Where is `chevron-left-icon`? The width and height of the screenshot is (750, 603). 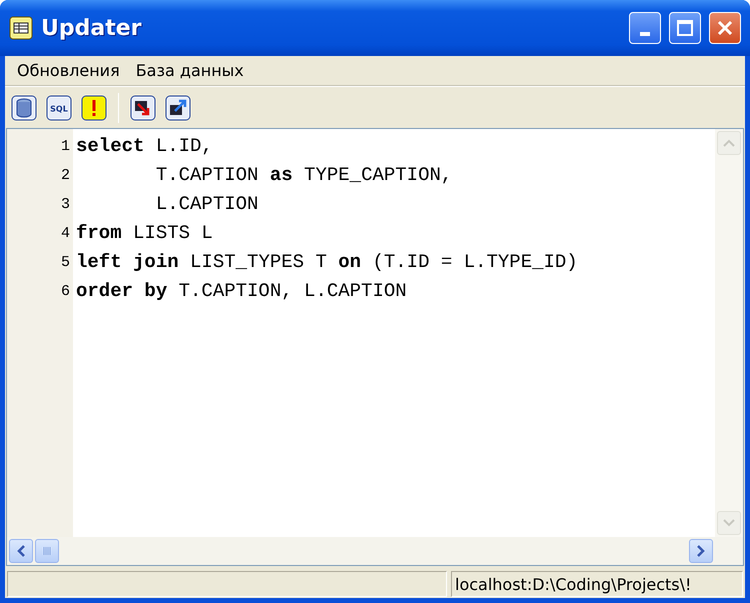 chevron-left-icon is located at coordinates (21, 551).